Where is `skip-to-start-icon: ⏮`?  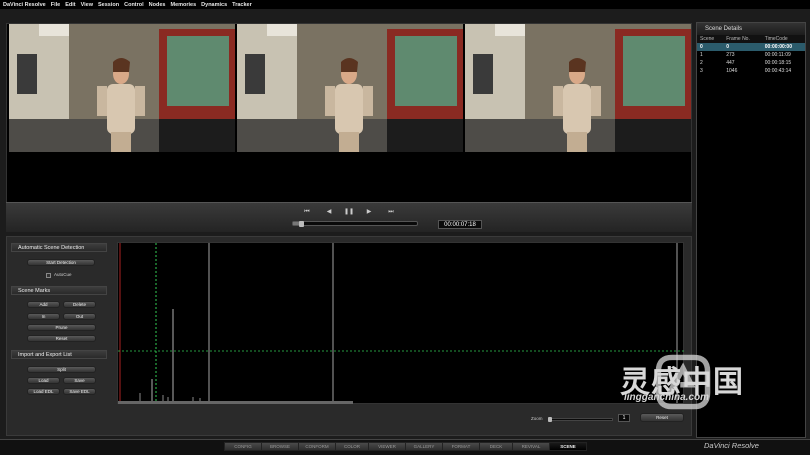 skip-to-start-icon: ⏮ is located at coordinates (307, 212).